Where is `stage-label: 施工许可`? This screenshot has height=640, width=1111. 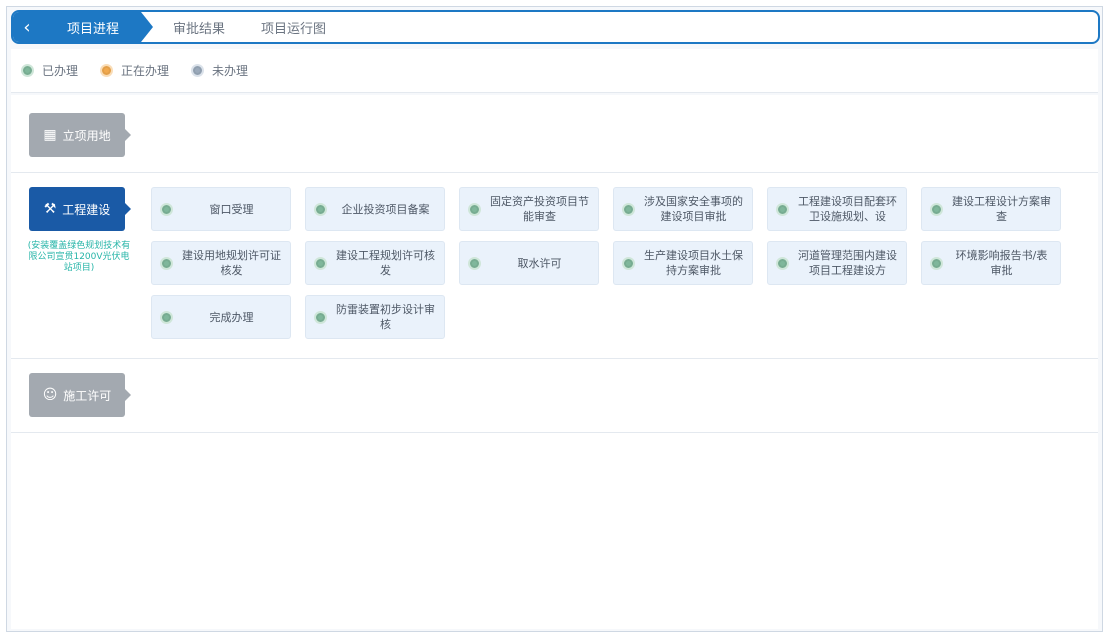 stage-label: 施工许可 is located at coordinates (87, 395).